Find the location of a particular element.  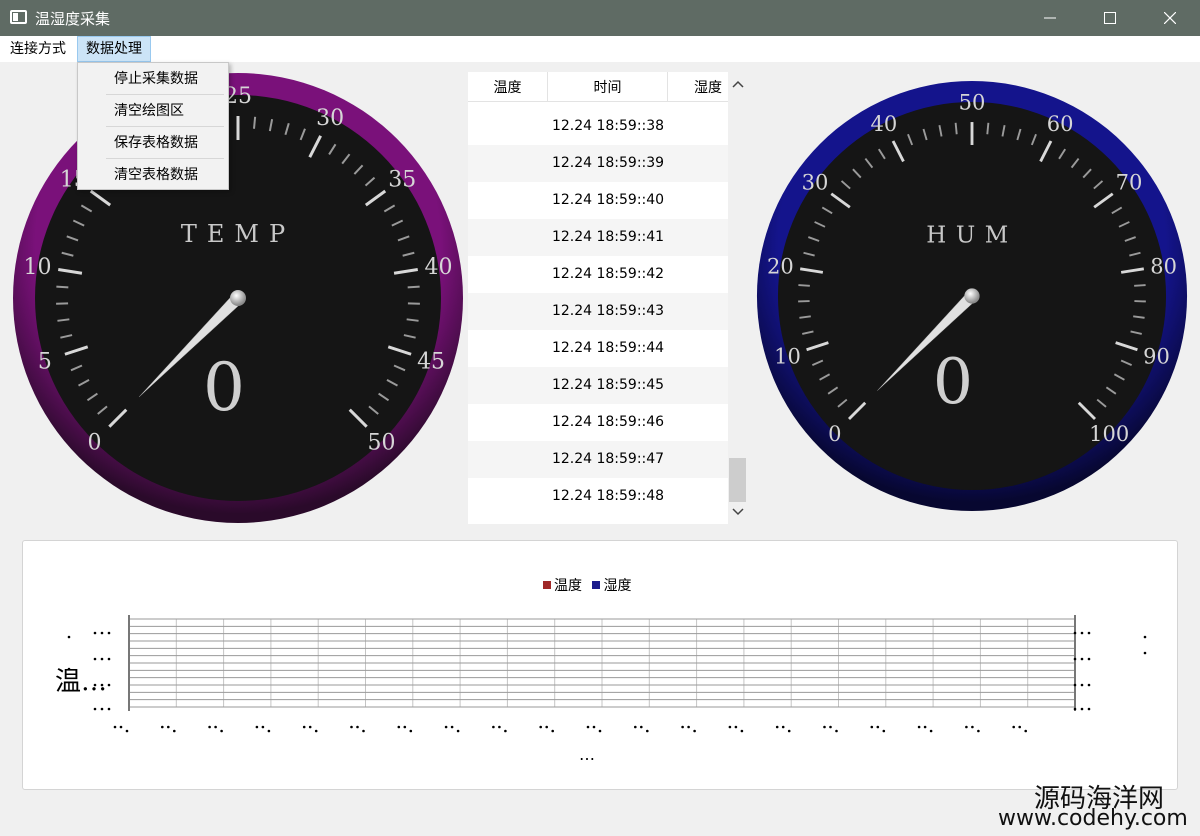

menu-save-table: 保存表格数据 is located at coordinates (153, 143).